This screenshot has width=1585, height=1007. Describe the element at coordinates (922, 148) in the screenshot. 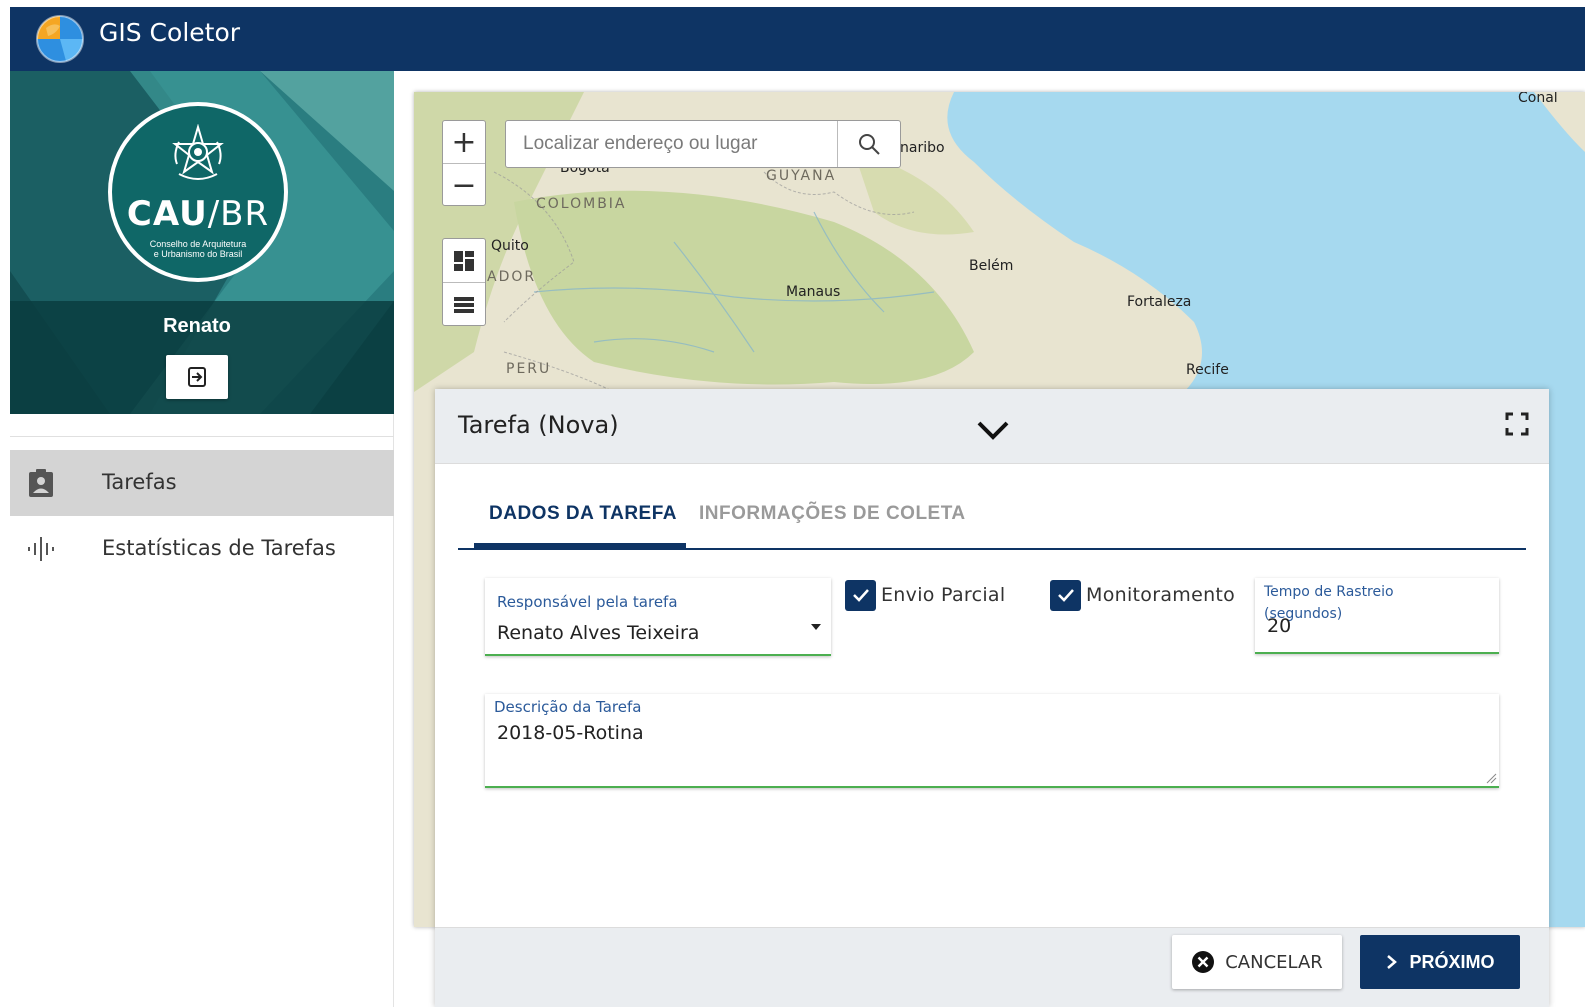

I see `map-label-paramaribo: naribo` at that location.